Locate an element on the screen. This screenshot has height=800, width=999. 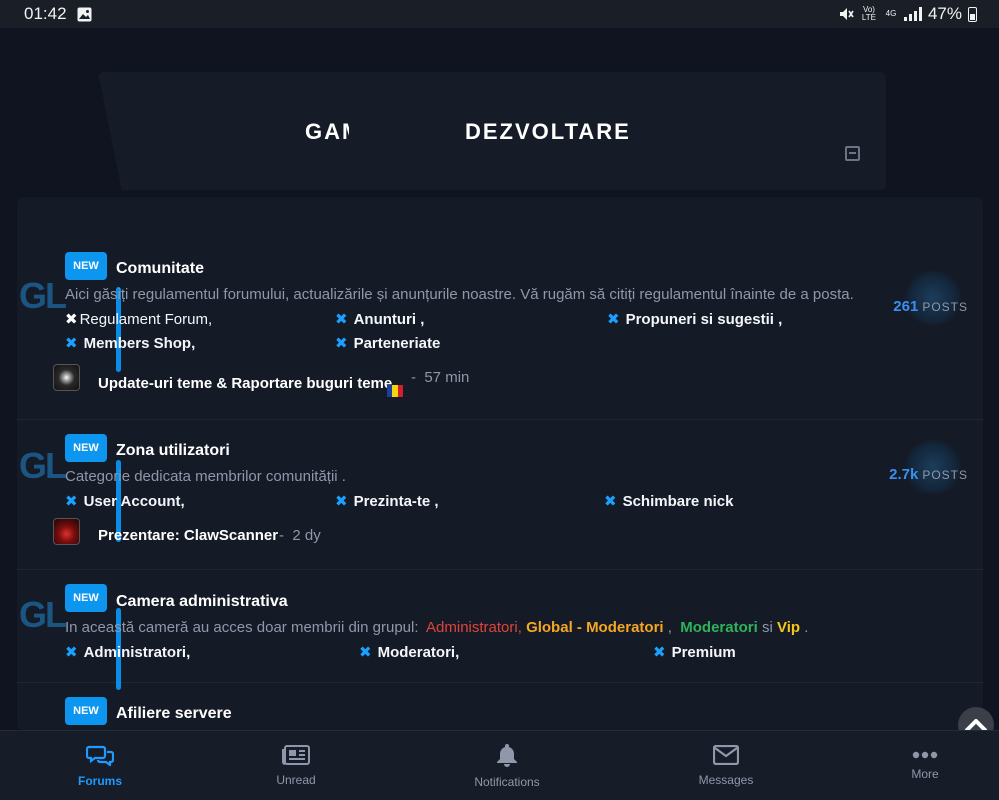
subforum-link: ✖ Premium is located at coordinates (694, 652).